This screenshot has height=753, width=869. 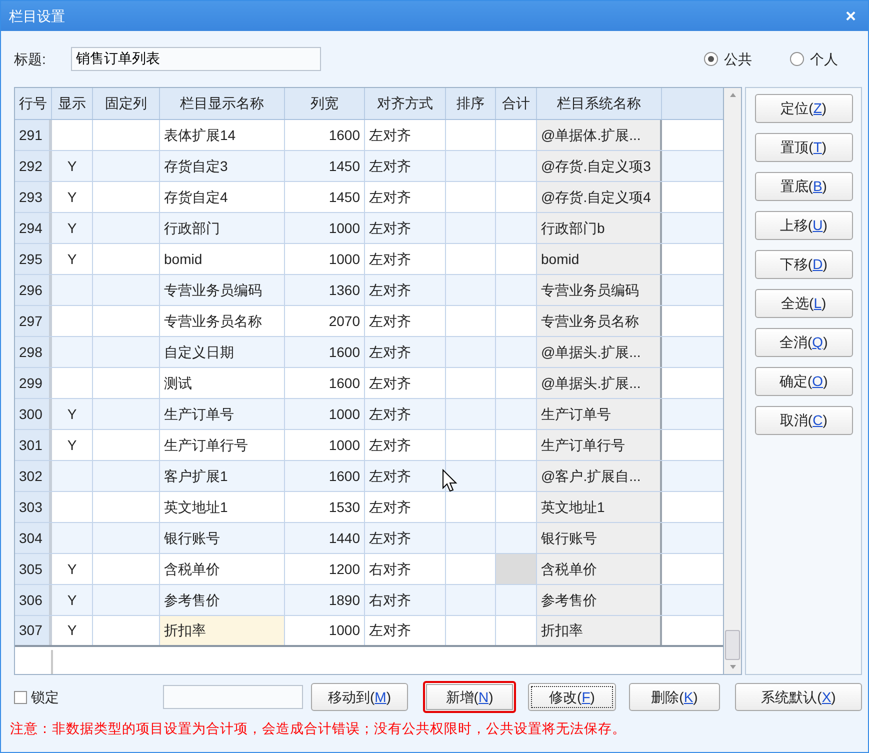 What do you see at coordinates (572, 697) in the screenshot?
I see `action-button: 修改(F)` at bounding box center [572, 697].